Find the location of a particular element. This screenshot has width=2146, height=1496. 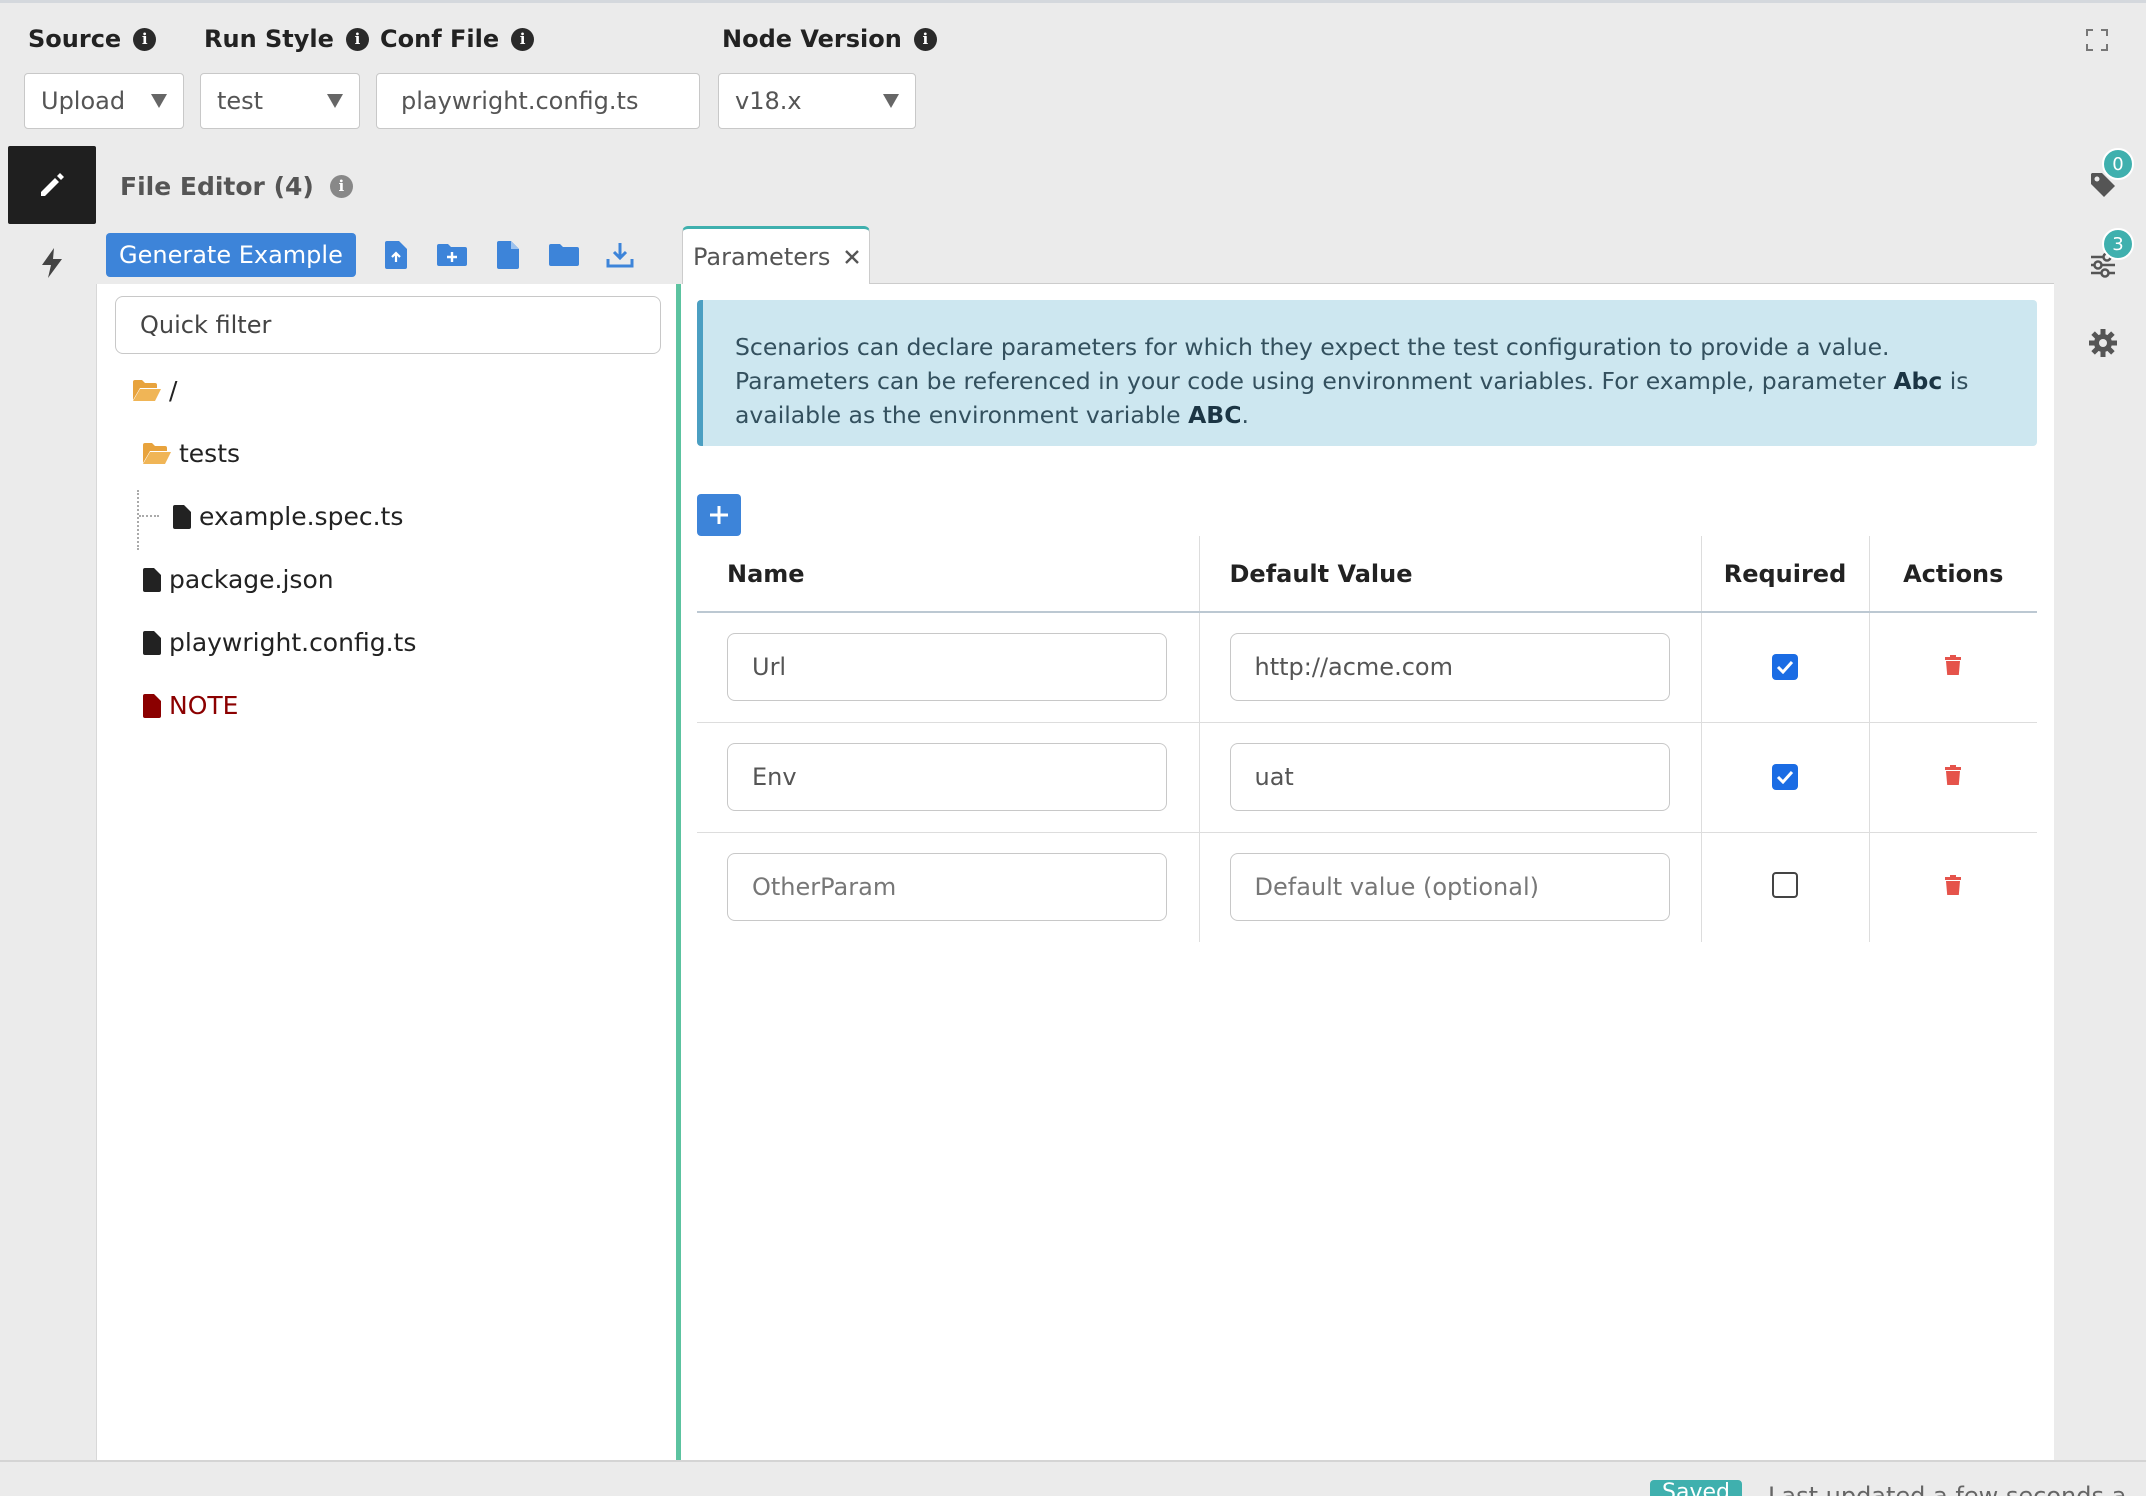

quick-filter-input: Quick filter is located at coordinates (388, 325).